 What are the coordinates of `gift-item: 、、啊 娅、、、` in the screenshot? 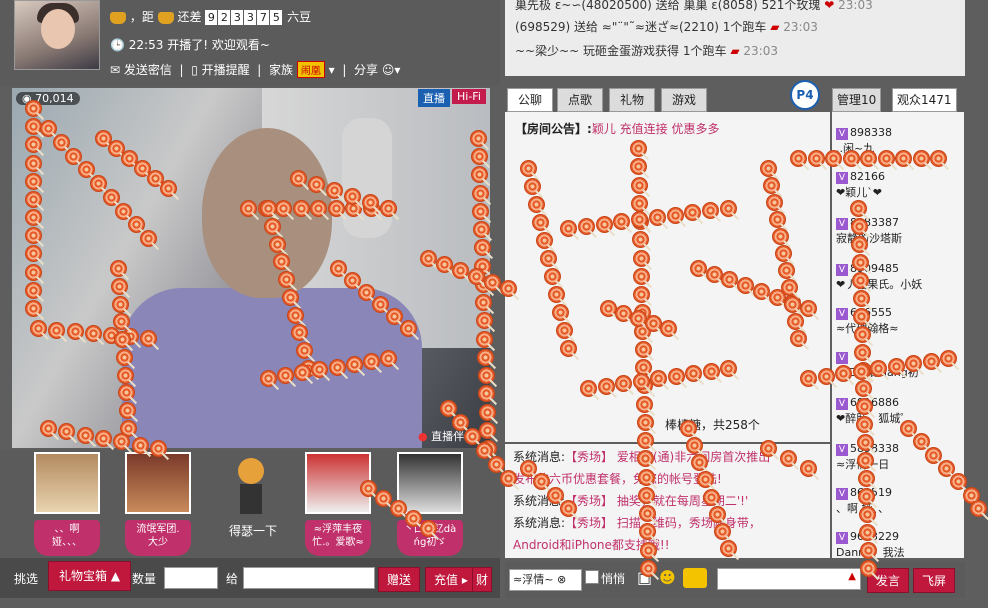 It's located at (67, 504).